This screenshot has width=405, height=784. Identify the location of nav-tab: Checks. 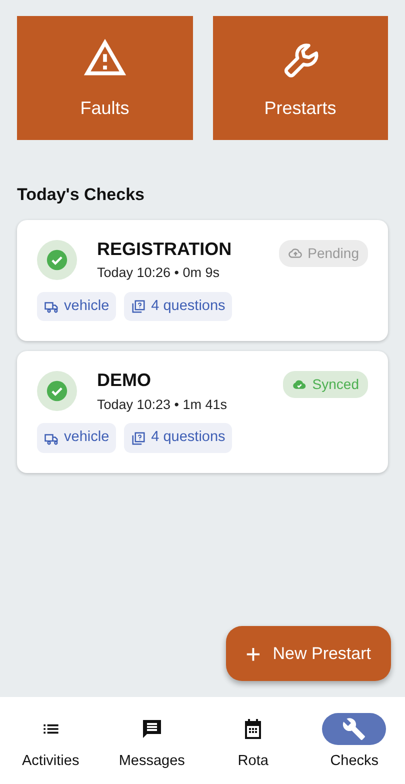
(354, 740).